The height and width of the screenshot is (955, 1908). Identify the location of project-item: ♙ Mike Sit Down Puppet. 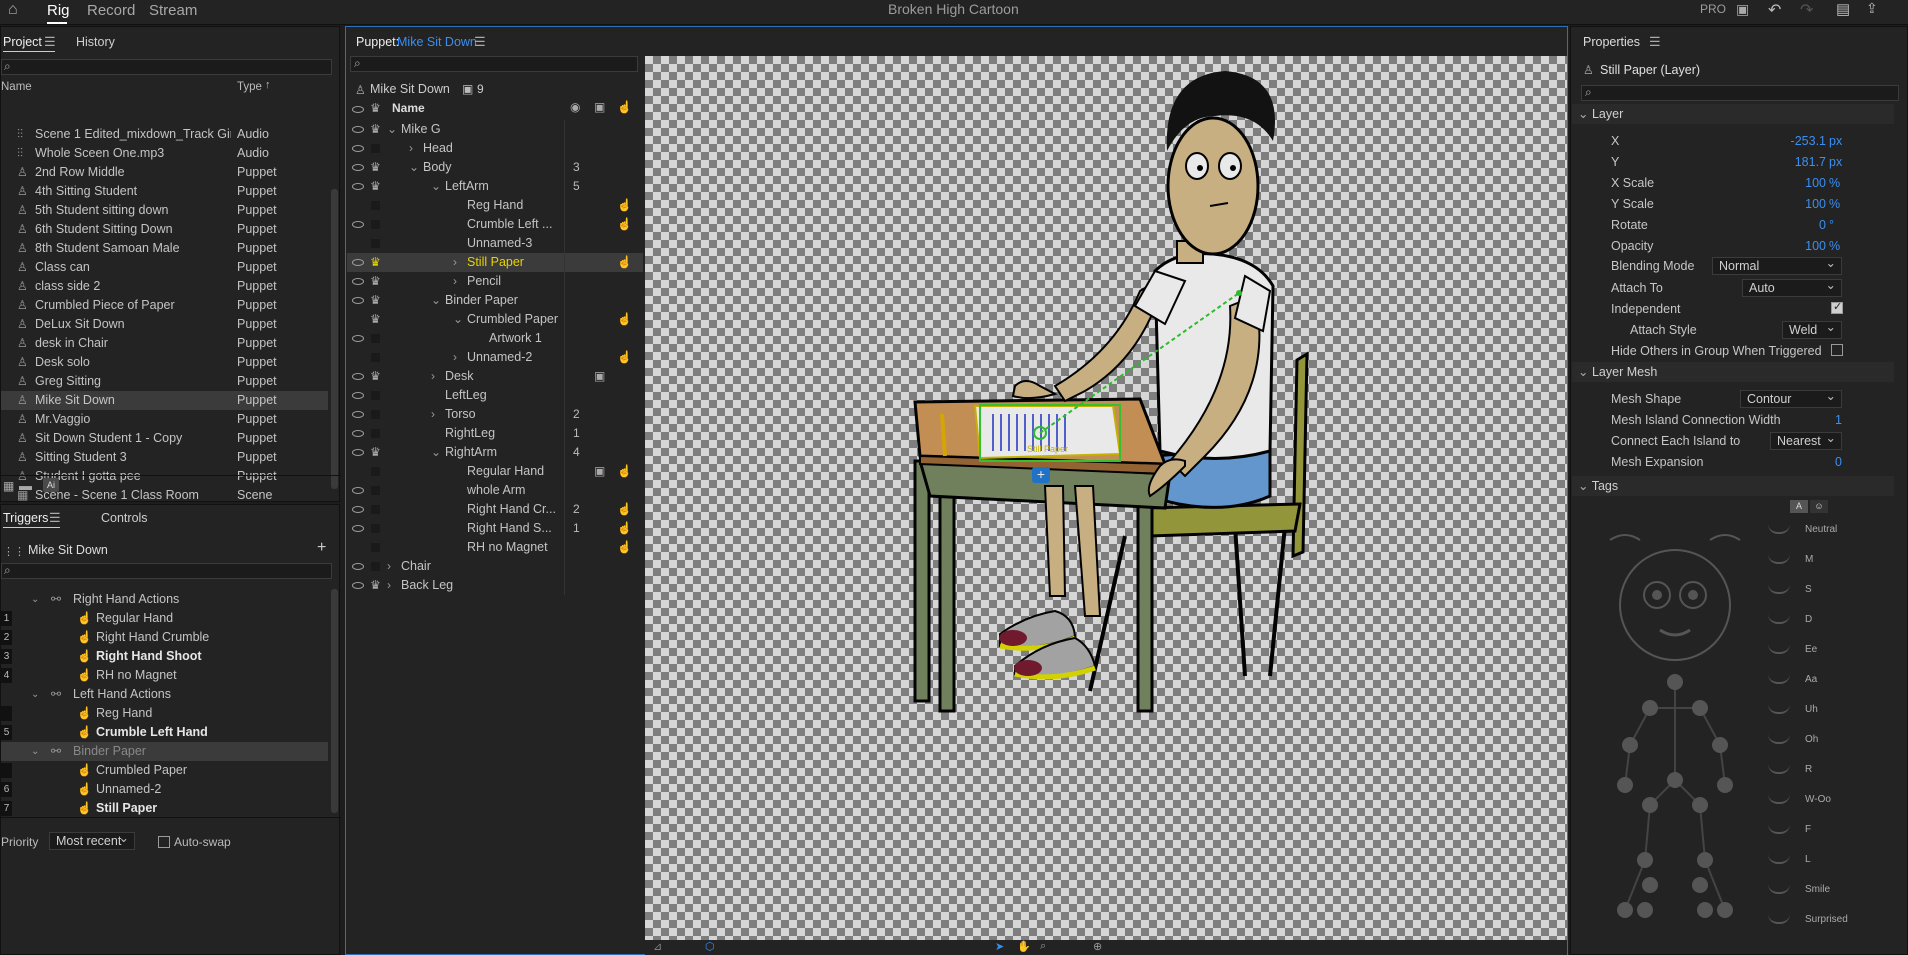
(164, 400).